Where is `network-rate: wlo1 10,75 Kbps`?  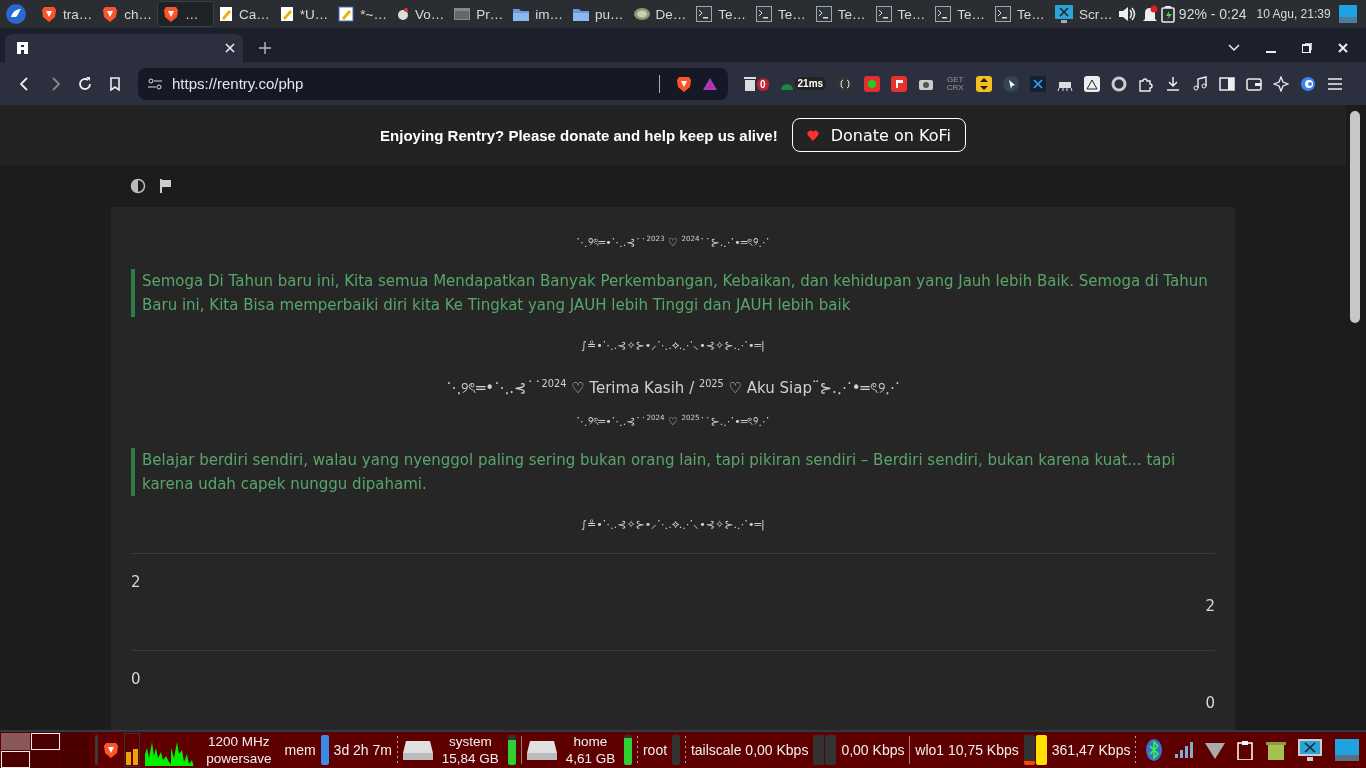 network-rate: wlo1 10,75 Kbps is located at coordinates (967, 750).